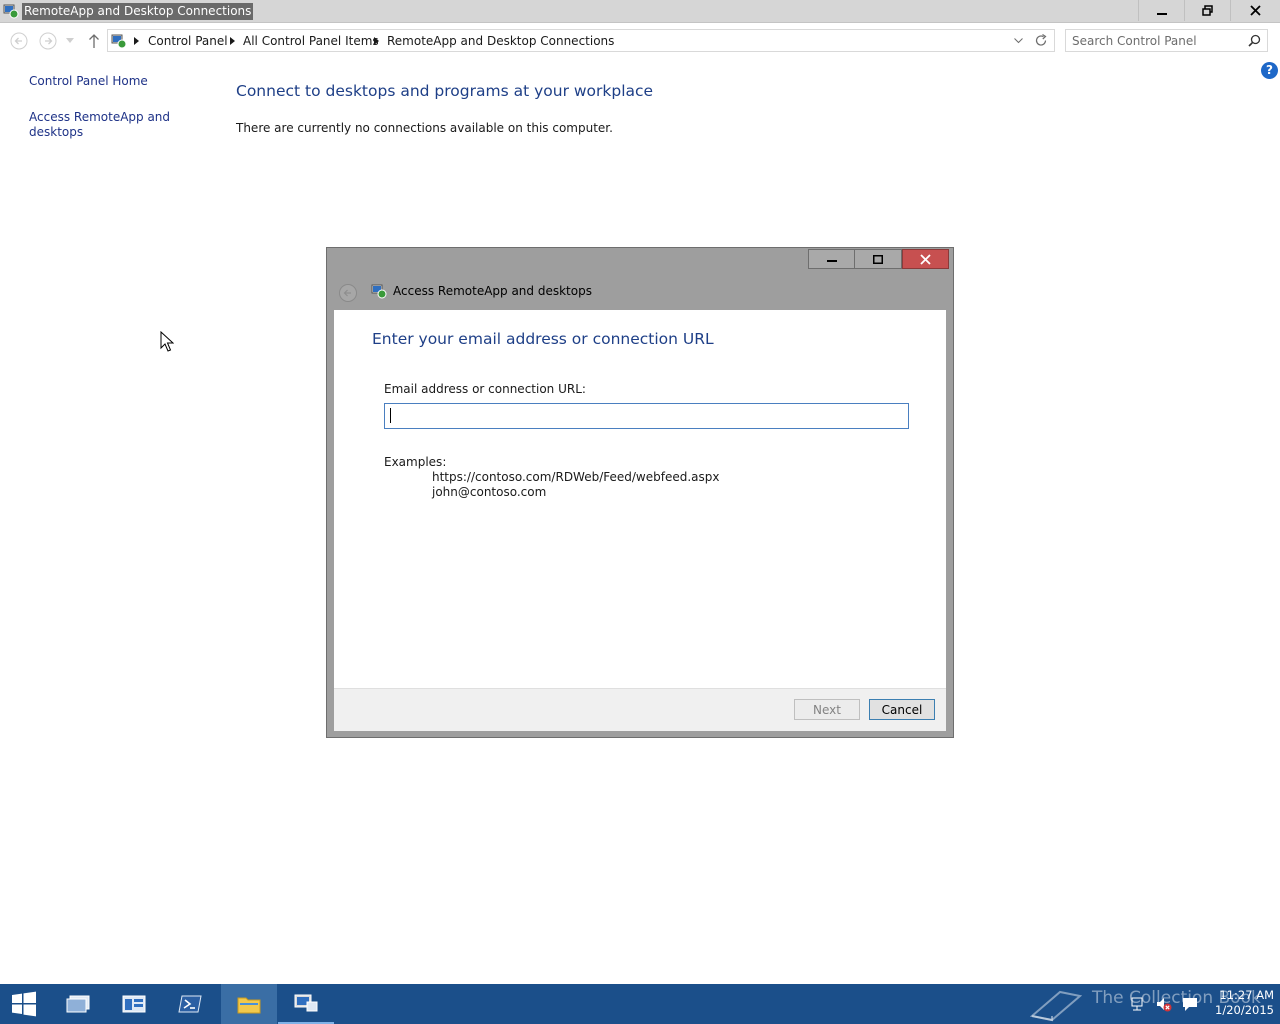 This screenshot has height=1024, width=1280. I want to click on dialog-minimize-button, so click(831, 259).